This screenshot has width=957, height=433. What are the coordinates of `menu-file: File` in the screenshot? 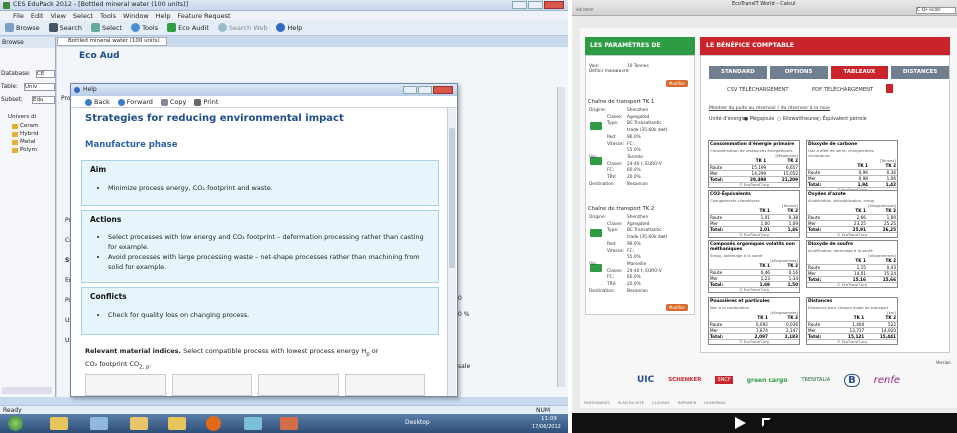 It's located at (18, 16).